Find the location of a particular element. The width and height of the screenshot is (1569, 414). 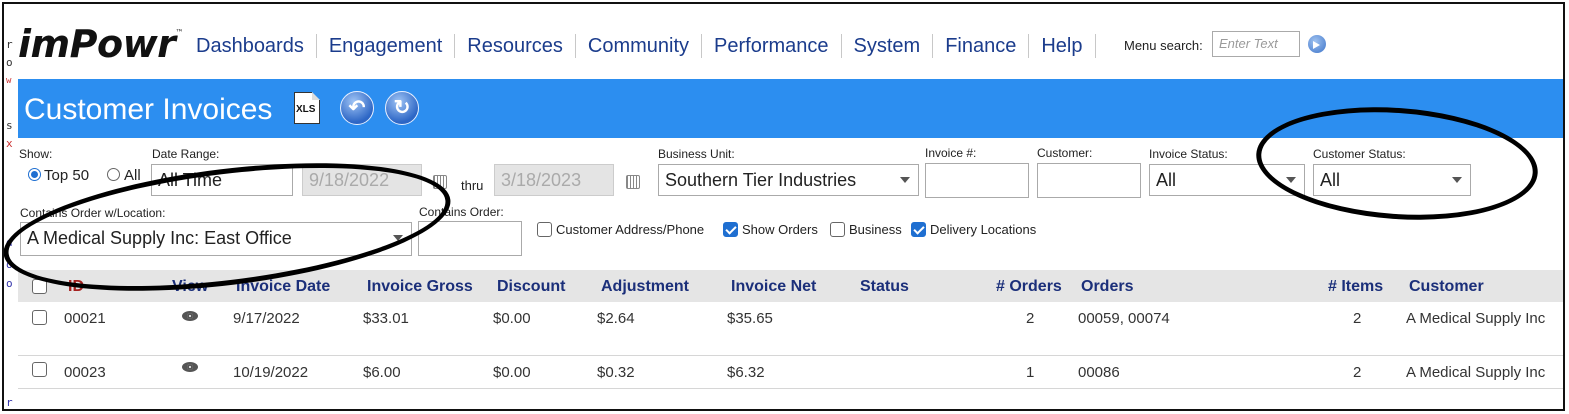

customer-label: Customer: is located at coordinates (1065, 153).